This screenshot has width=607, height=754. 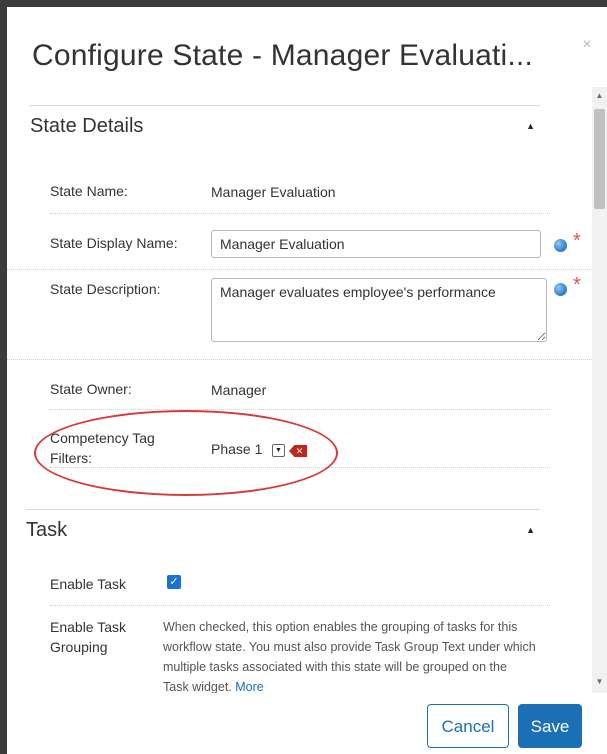 I want to click on state-display-name-input, so click(x=376, y=244).